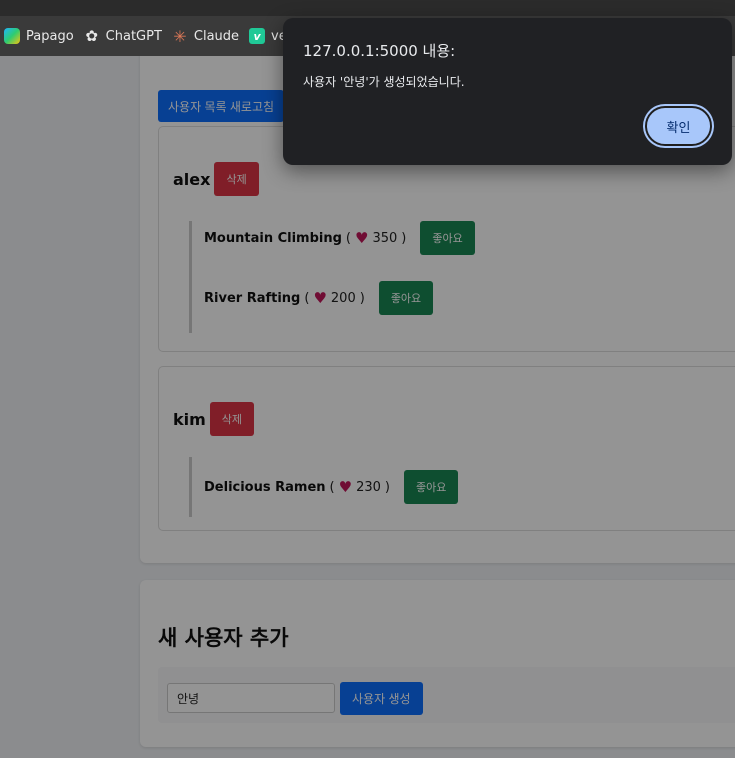  Describe the element at coordinates (133, 36) in the screenshot. I see `bookmark-label: ChatGPT` at that location.